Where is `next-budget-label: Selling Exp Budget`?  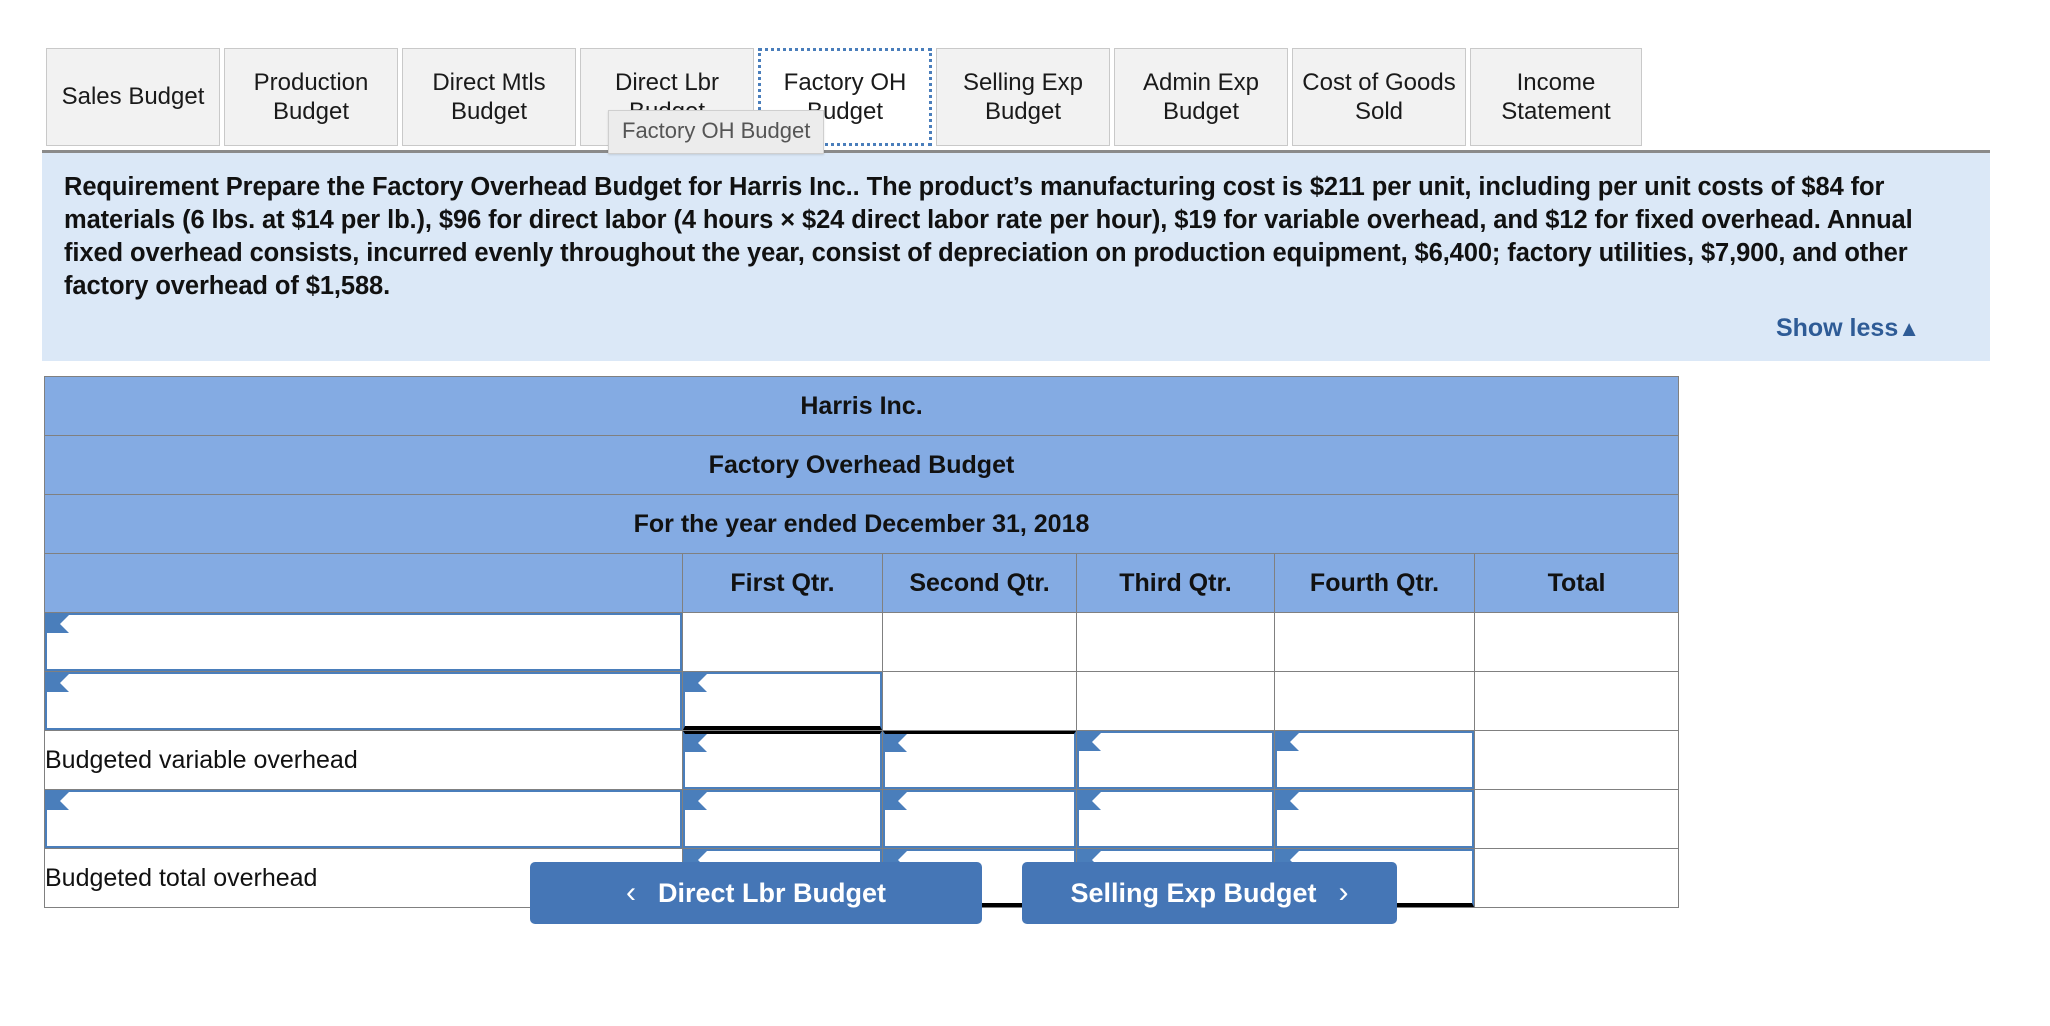
next-budget-label: Selling Exp Budget is located at coordinates (1193, 892).